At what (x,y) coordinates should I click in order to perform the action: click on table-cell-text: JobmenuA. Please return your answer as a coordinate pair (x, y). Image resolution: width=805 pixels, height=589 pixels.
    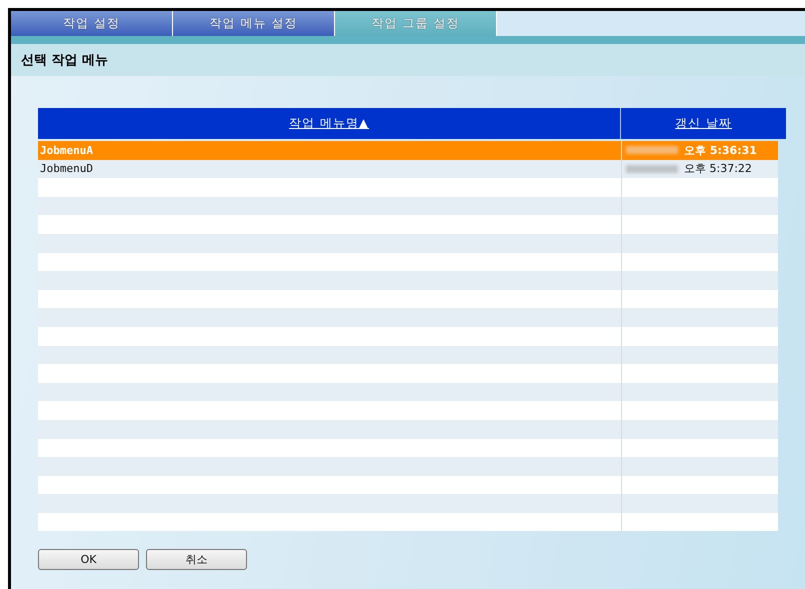
    Looking at the image, I should click on (66, 150).